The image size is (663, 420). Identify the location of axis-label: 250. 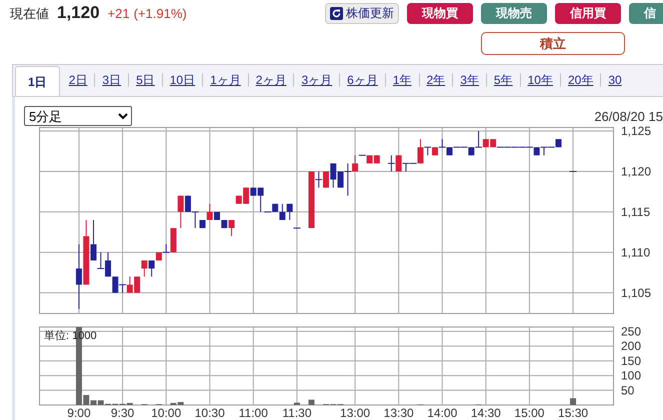
(631, 331).